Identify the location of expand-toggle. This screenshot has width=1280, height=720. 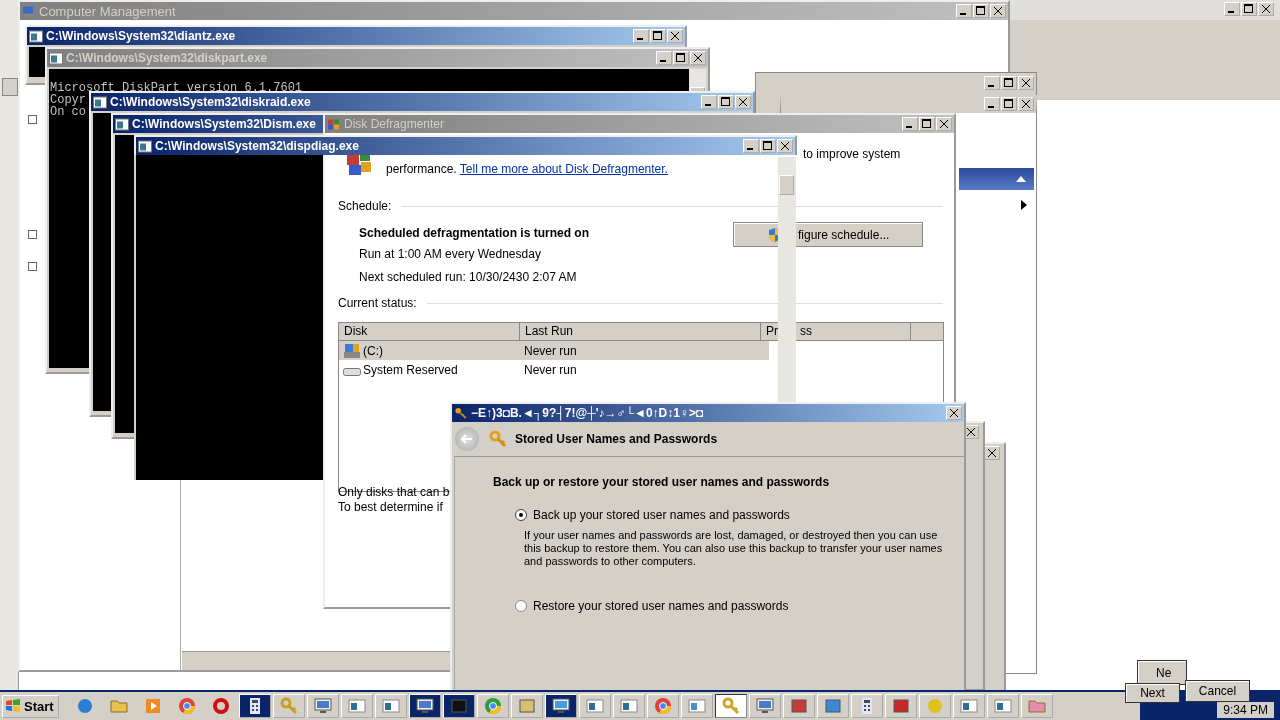
(32, 266).